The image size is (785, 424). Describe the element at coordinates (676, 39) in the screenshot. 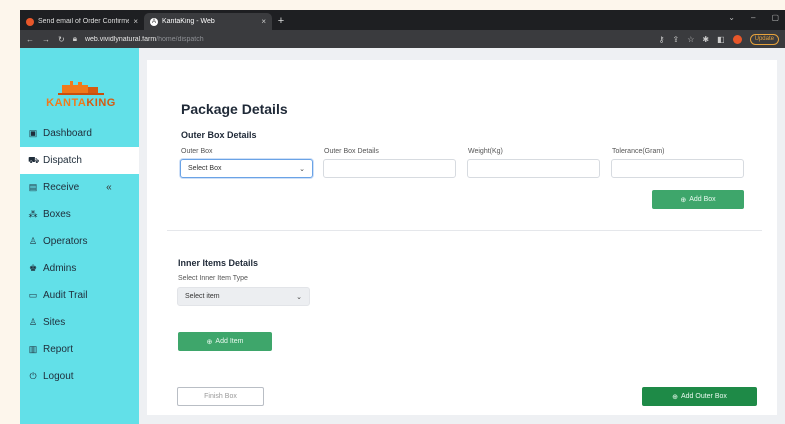

I see `share-icon: ⇪` at that location.